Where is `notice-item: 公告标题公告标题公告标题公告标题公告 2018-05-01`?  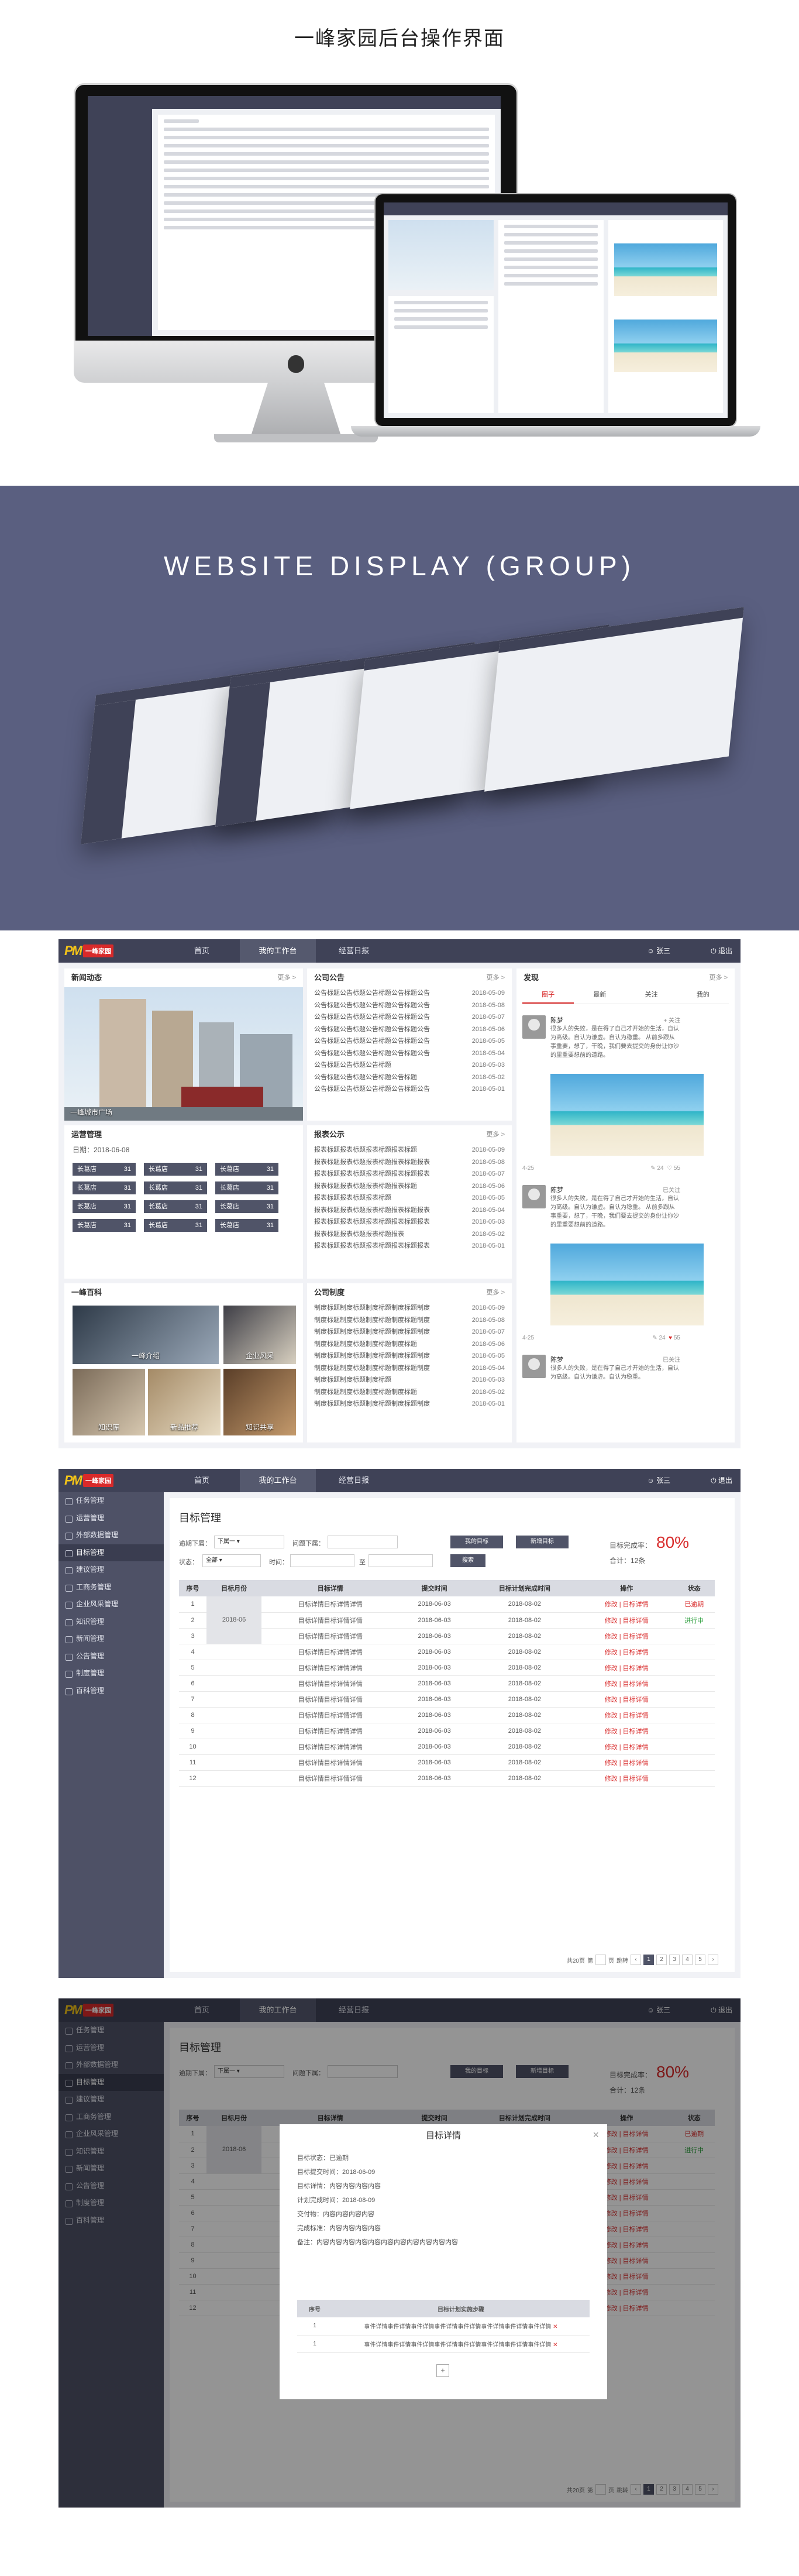
notice-item: 公告标题公告标题公告标题公告标题公告 2018-05-01 is located at coordinates (409, 1089).